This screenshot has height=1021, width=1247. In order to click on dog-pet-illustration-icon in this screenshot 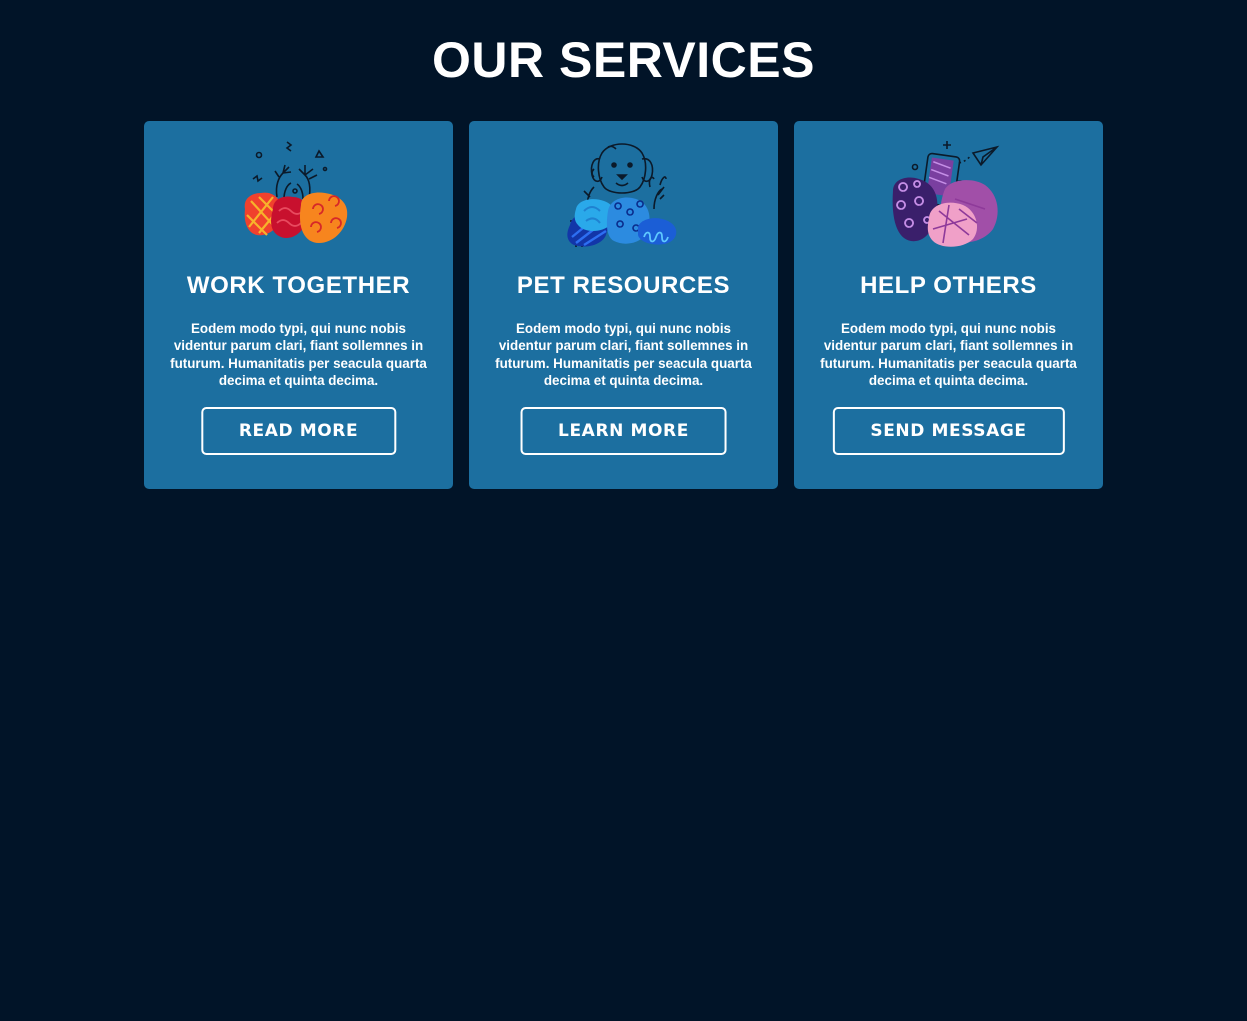, I will do `click(621, 195)`.